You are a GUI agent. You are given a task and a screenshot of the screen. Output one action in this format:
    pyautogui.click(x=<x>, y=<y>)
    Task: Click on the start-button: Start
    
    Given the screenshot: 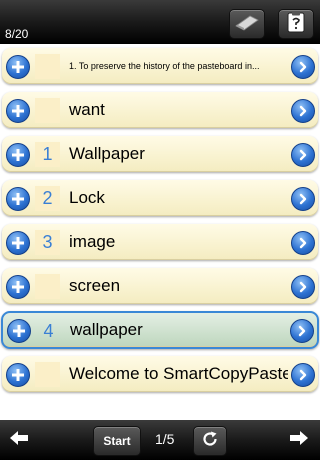 What is the action you would take?
    pyautogui.click(x=117, y=441)
    